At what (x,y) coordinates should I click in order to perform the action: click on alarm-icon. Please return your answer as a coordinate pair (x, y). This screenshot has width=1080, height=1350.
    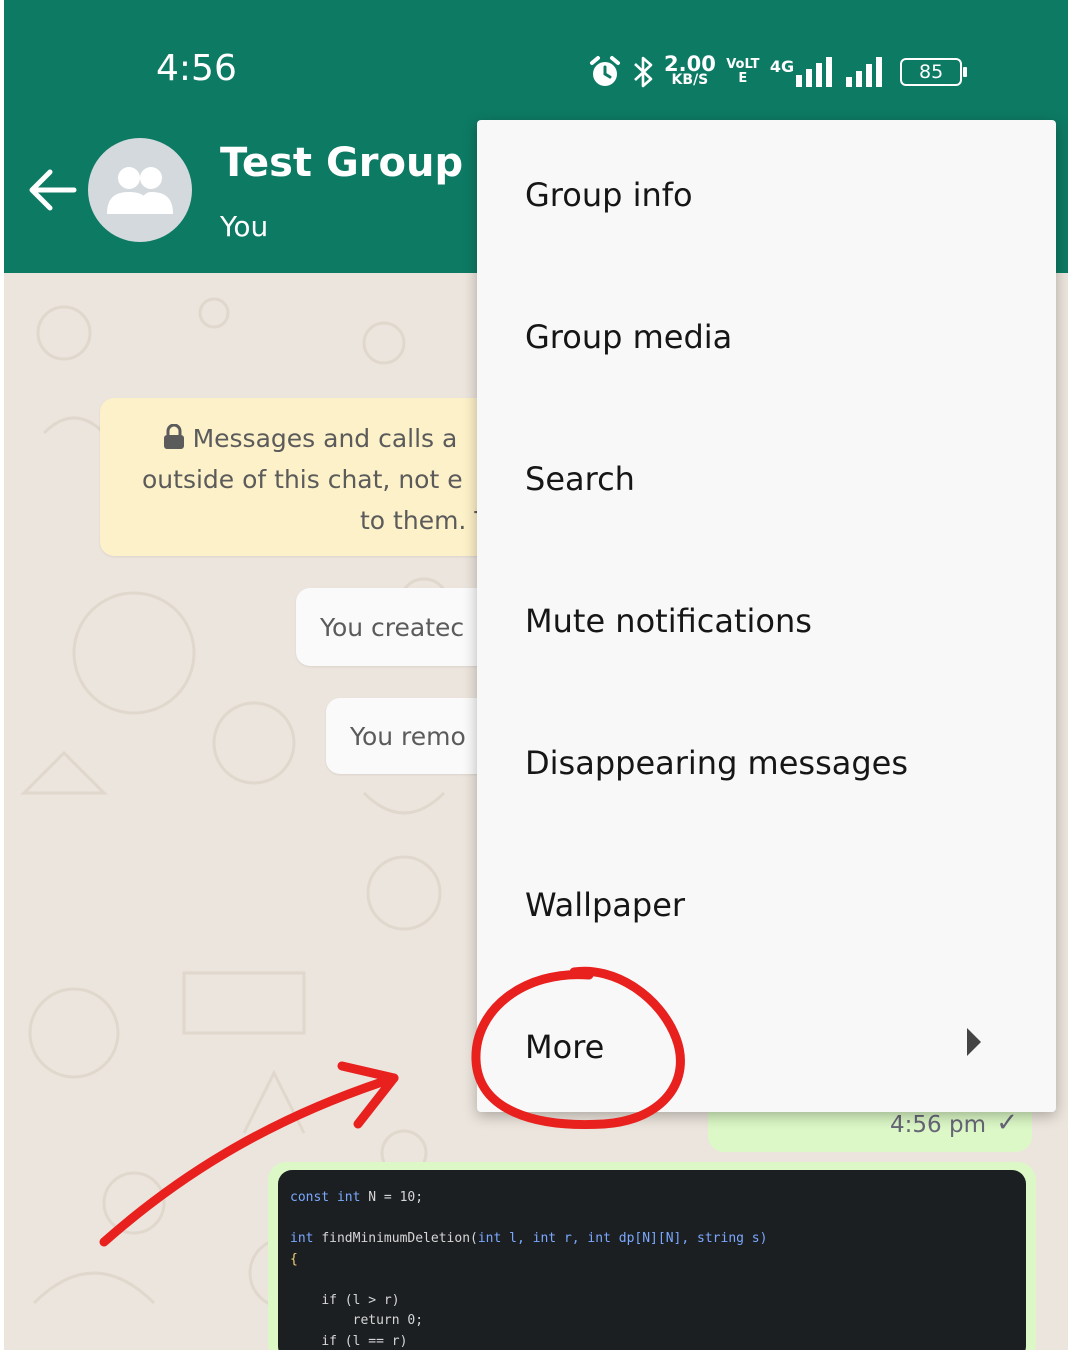
    Looking at the image, I should click on (605, 71).